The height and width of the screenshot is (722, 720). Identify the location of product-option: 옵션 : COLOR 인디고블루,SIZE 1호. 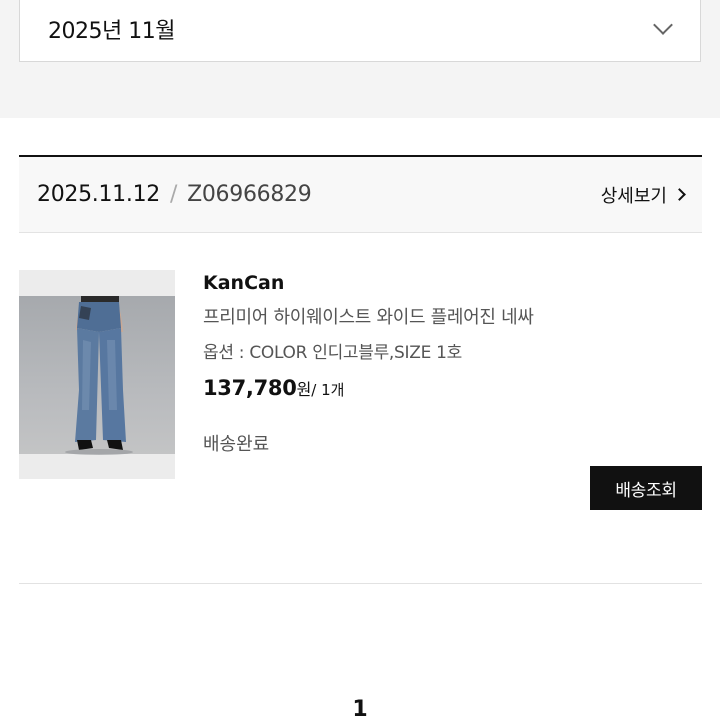
(332, 353).